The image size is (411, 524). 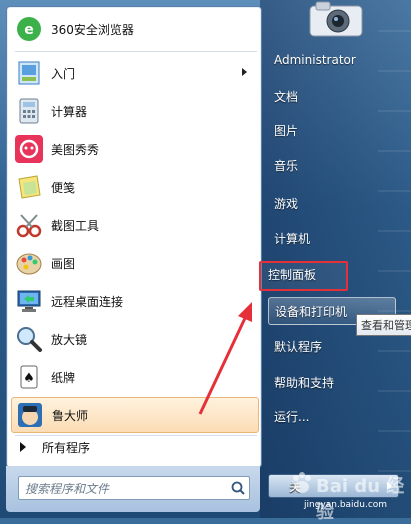 What do you see at coordinates (70, 415) in the screenshot?
I see `program-label: 鲁大师` at bounding box center [70, 415].